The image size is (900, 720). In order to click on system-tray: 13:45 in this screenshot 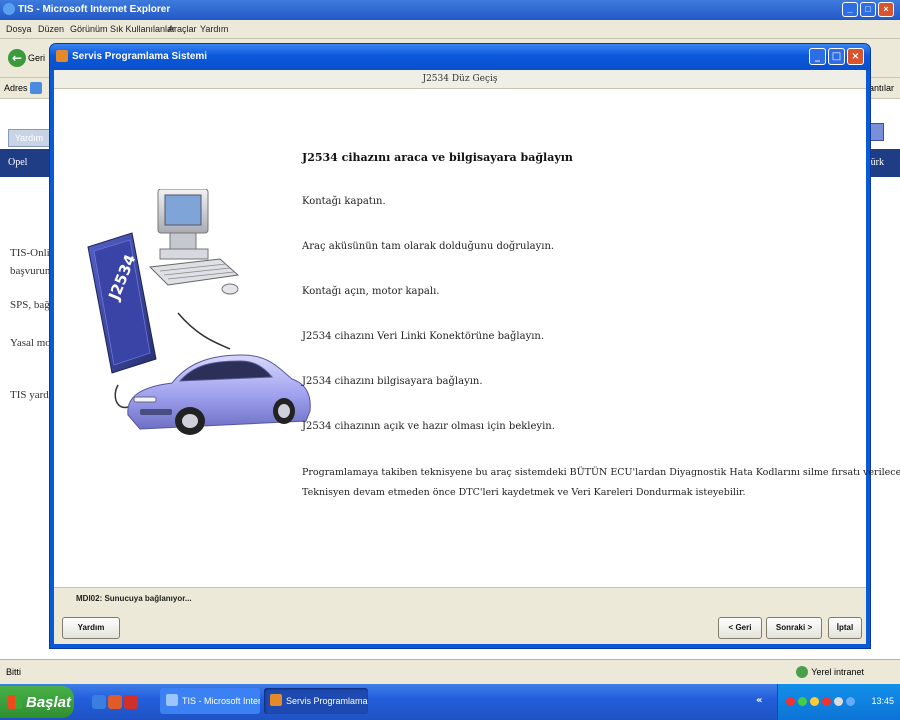, I will do `click(838, 702)`.